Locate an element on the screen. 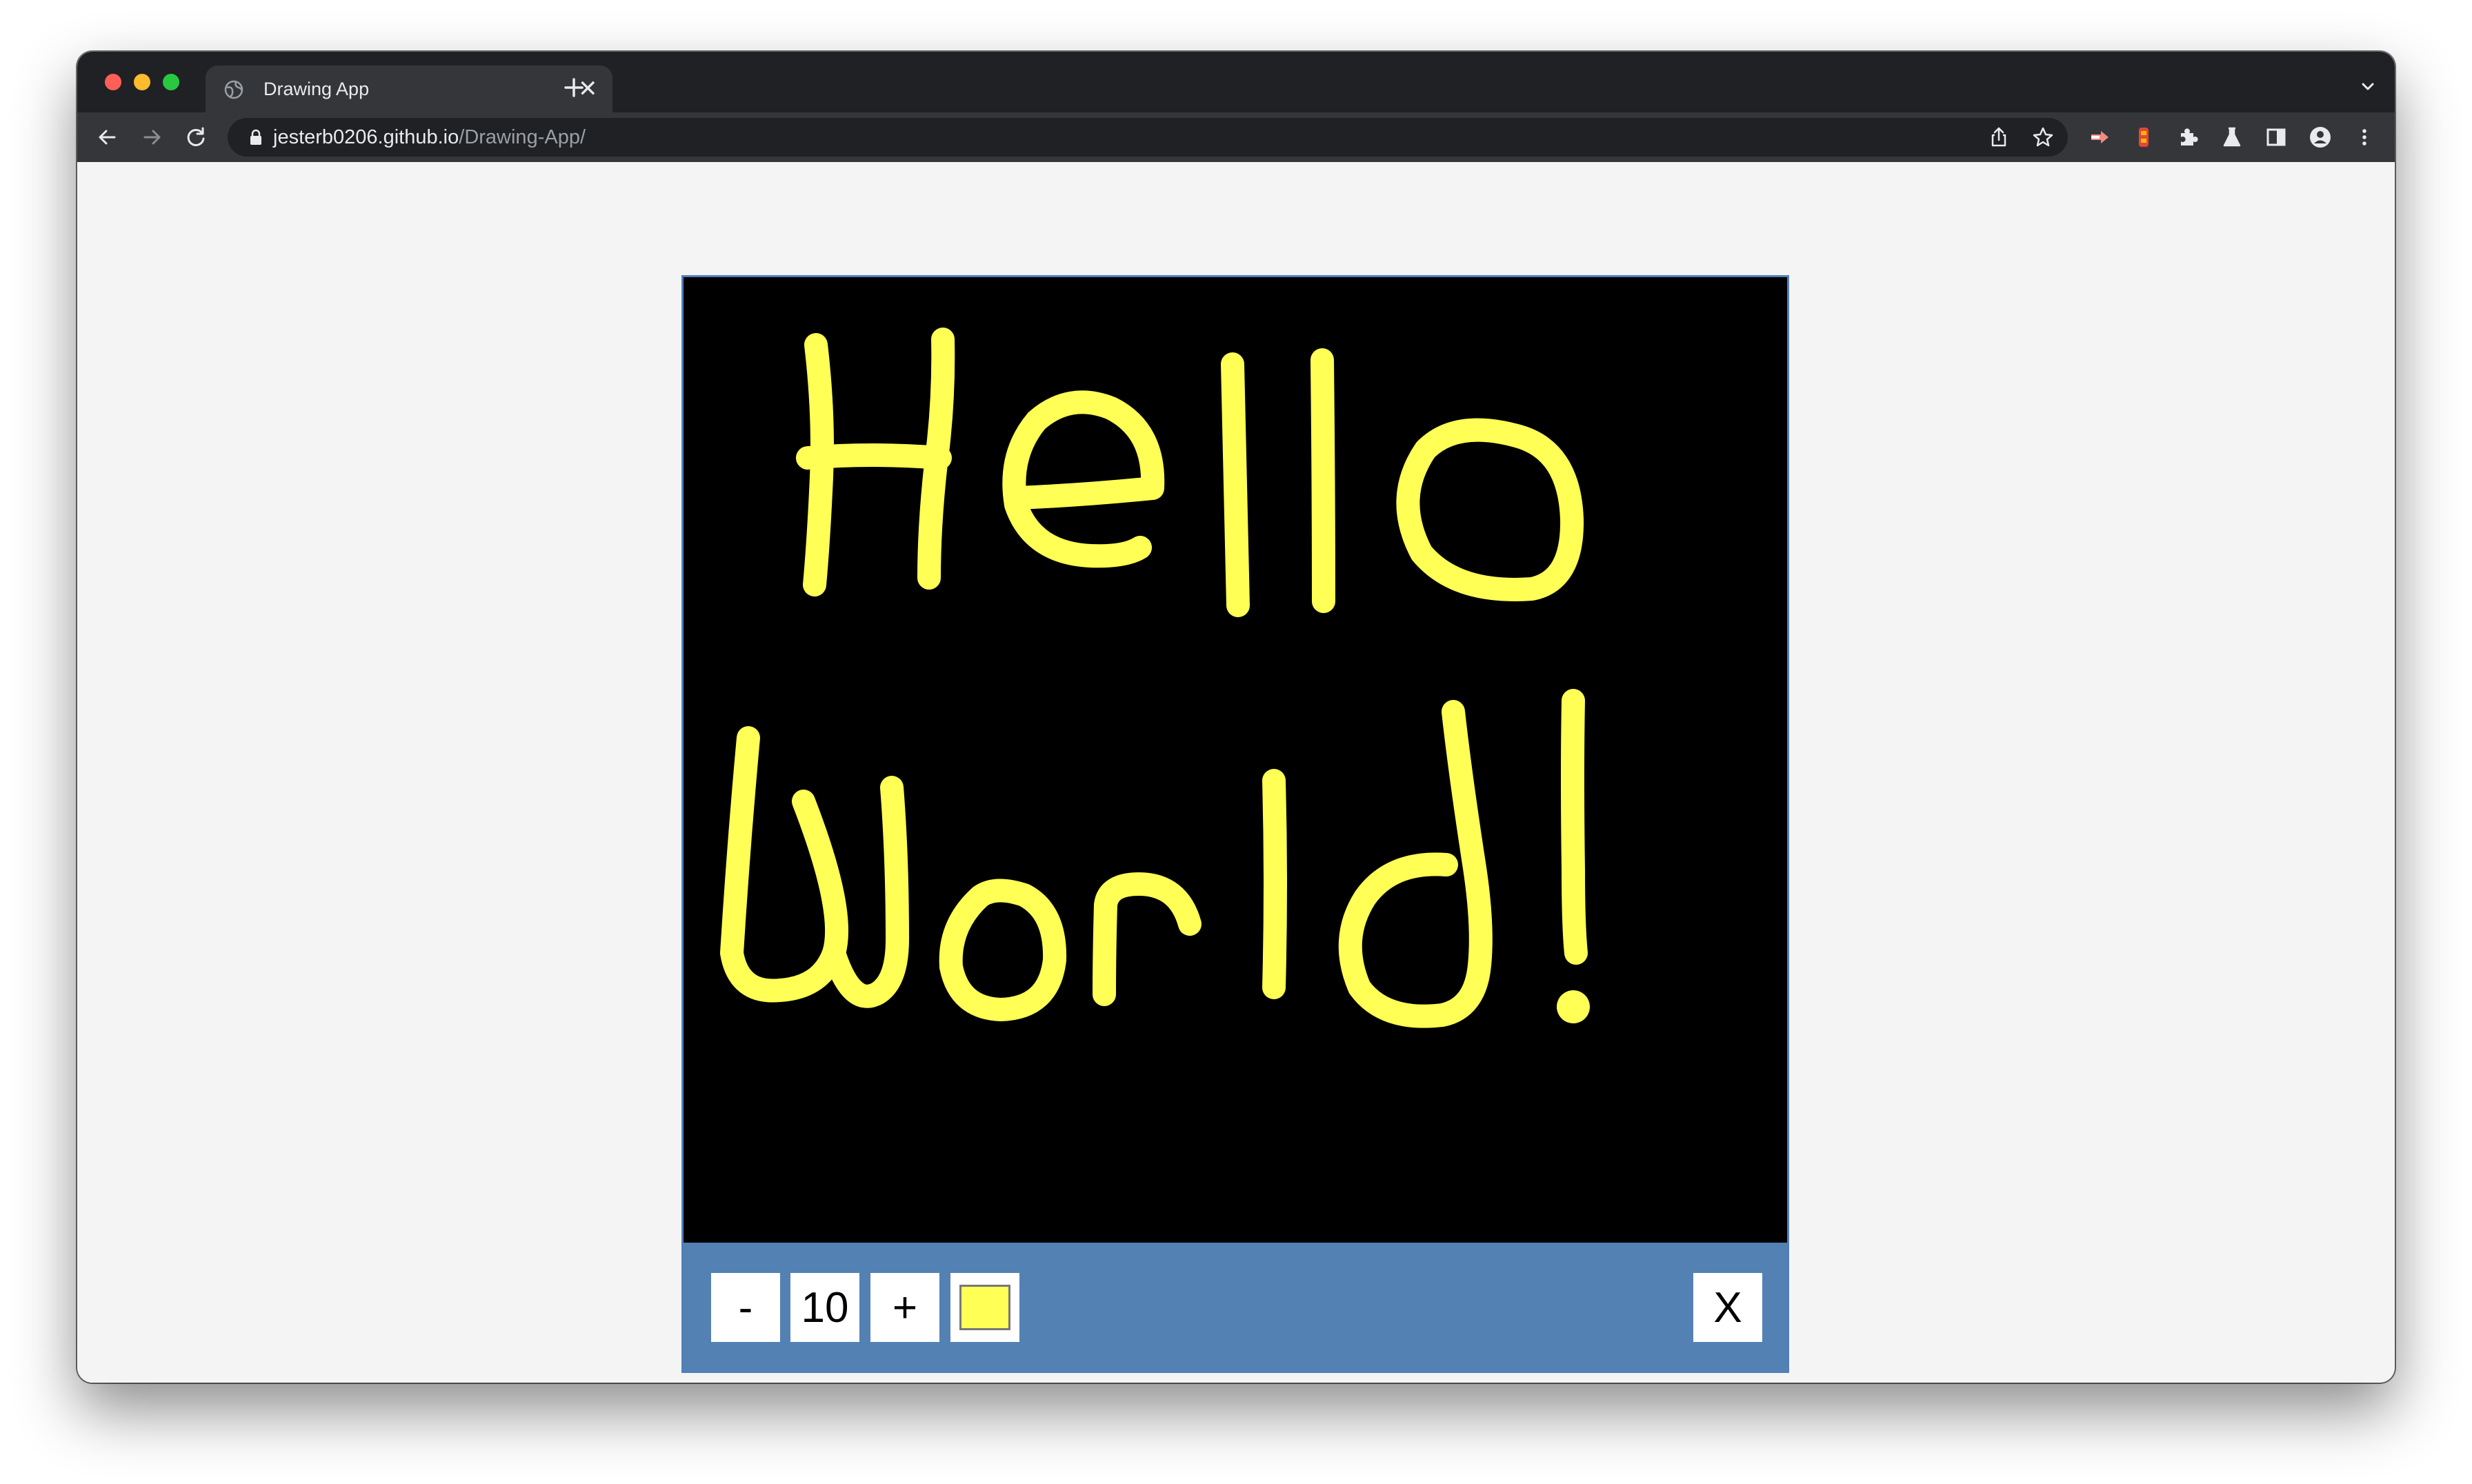 This screenshot has height=1484, width=2472. star-icon is located at coordinates (2043, 137).